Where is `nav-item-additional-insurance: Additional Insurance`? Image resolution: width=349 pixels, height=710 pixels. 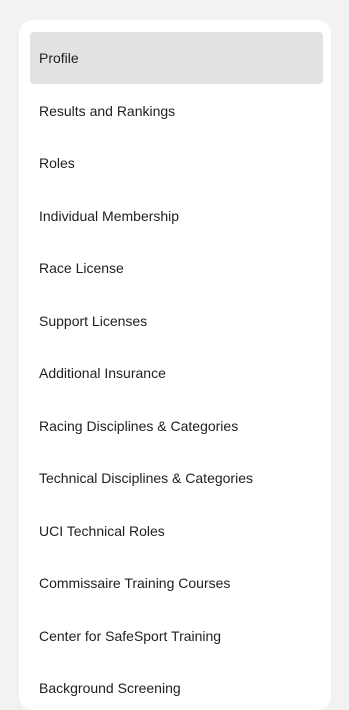 nav-item-additional-insurance: Additional Insurance is located at coordinates (176, 373).